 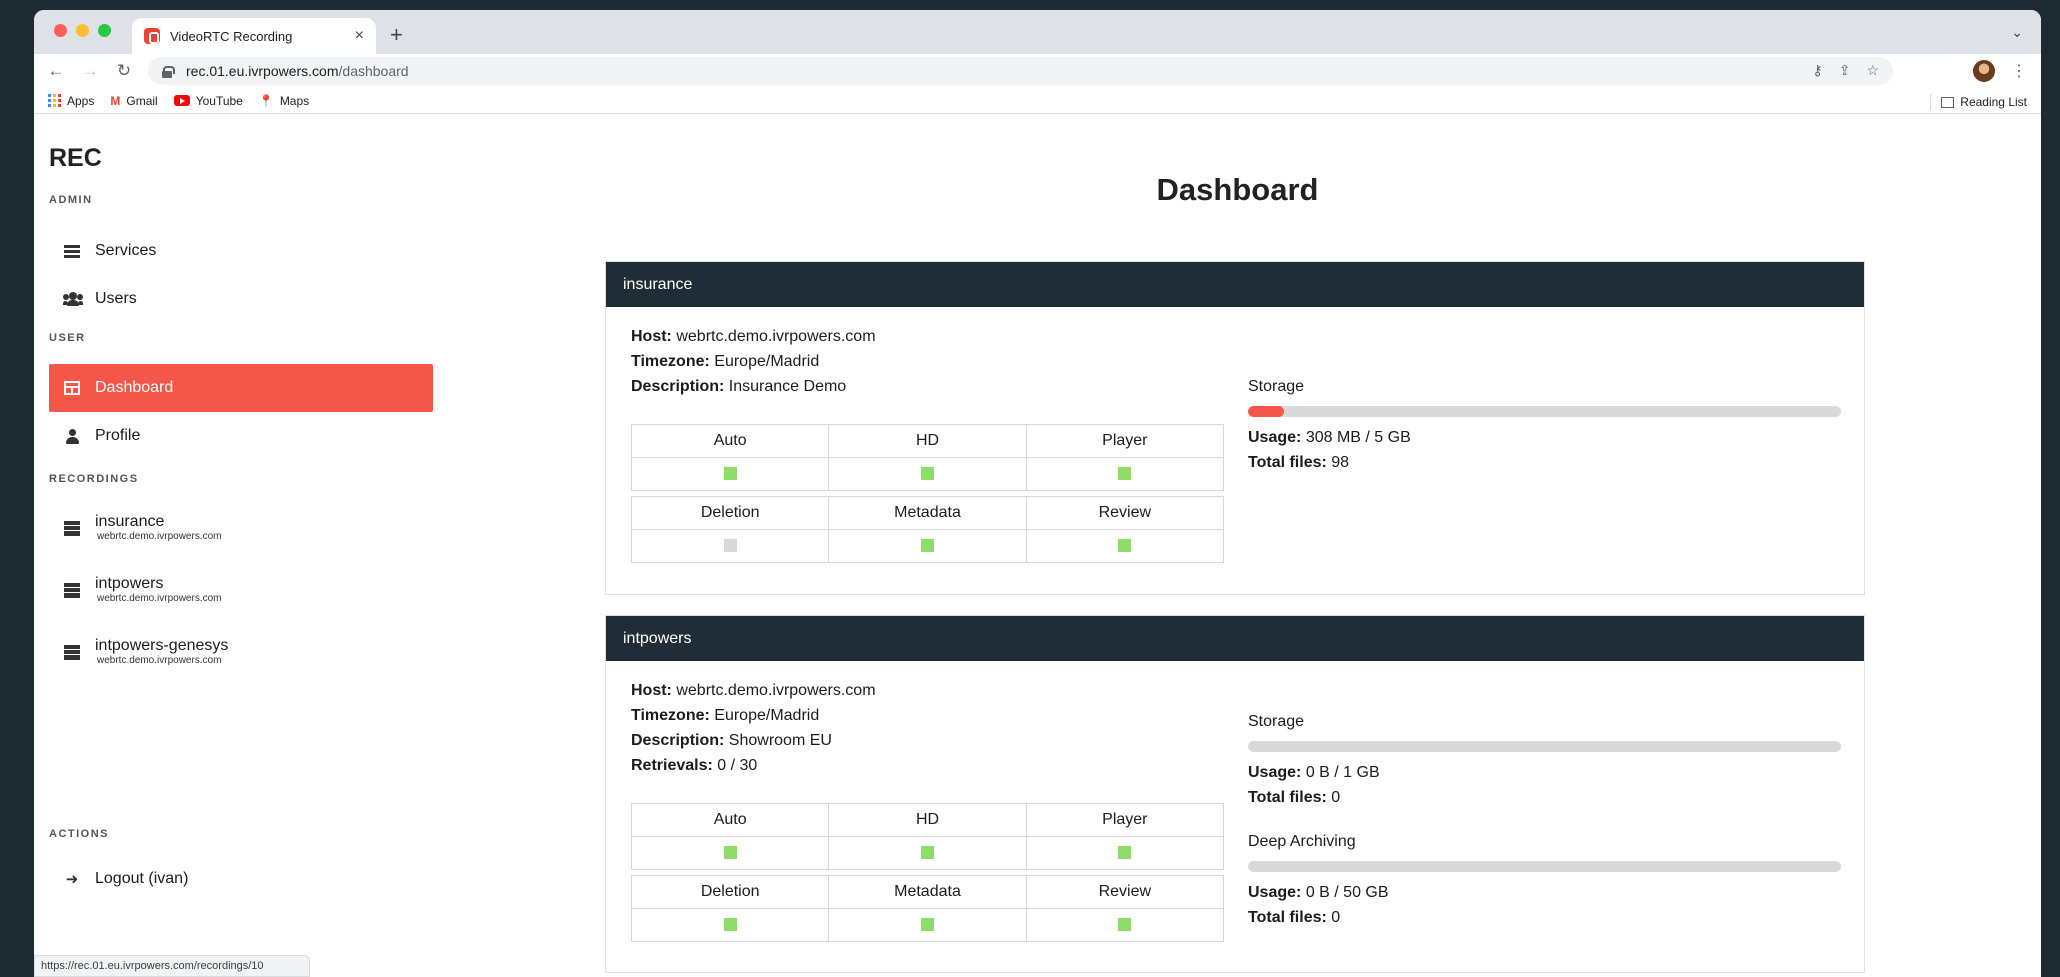 What do you see at coordinates (60, 30) in the screenshot?
I see `close-window-button` at bounding box center [60, 30].